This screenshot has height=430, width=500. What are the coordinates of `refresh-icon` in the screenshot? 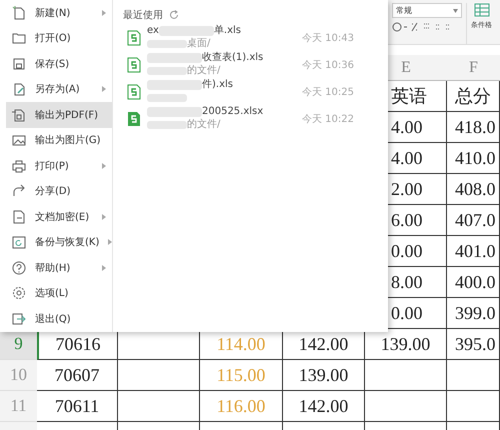 It's located at (174, 15).